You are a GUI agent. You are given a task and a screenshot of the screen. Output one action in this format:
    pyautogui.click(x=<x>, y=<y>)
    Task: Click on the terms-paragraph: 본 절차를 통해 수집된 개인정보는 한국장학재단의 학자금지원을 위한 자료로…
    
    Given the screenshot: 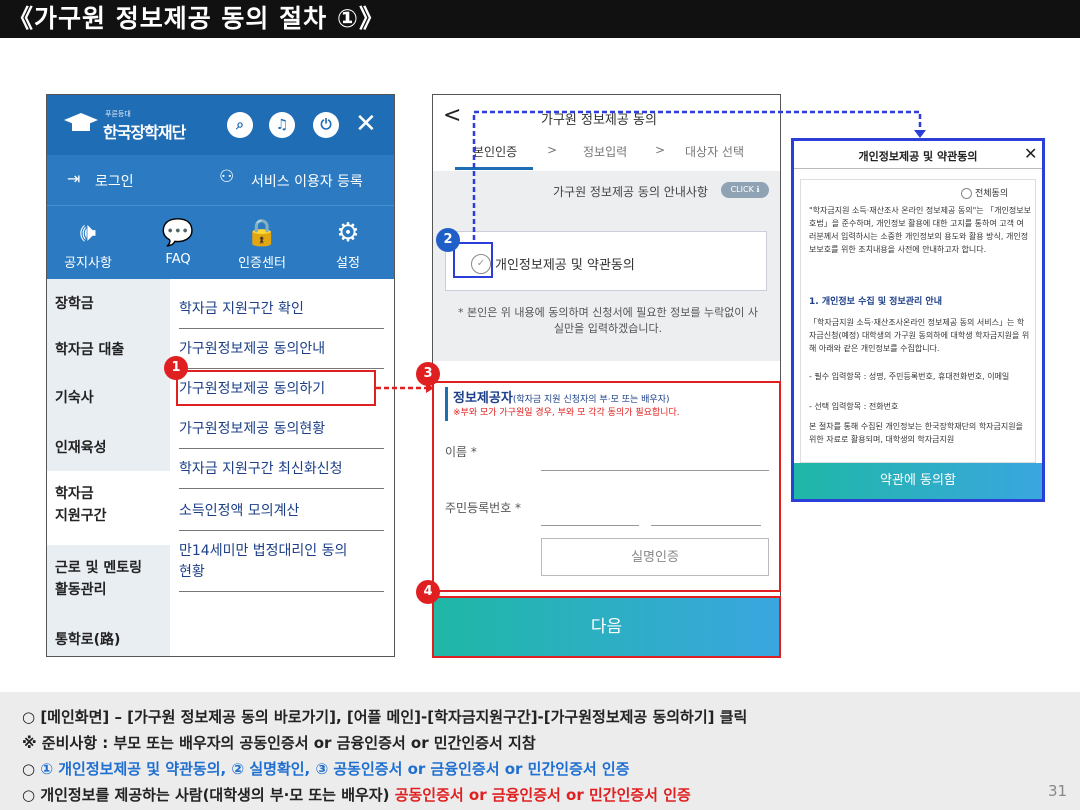 What is the action you would take?
    pyautogui.click(x=916, y=433)
    